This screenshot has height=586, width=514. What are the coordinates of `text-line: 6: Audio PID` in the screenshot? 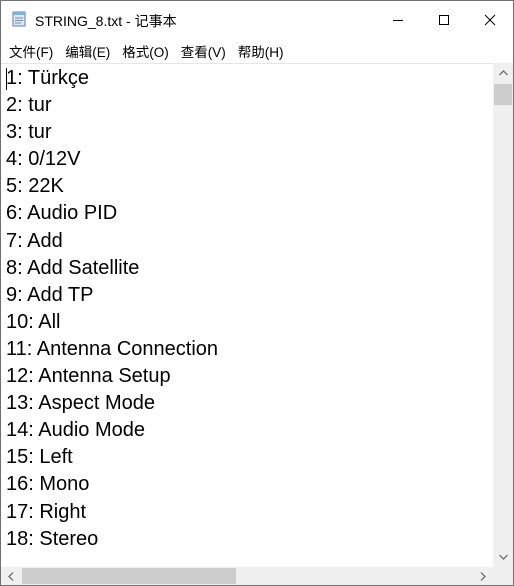 It's located at (62, 213).